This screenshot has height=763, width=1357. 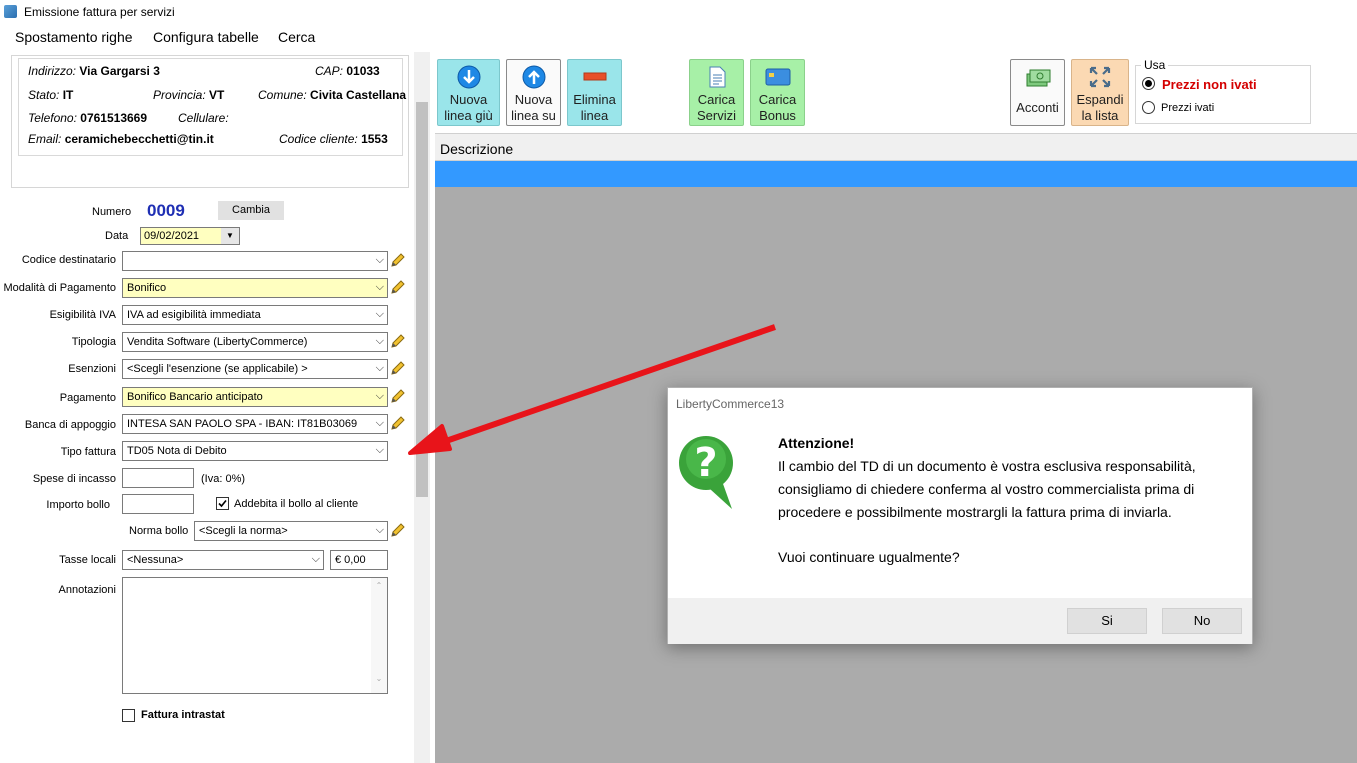 What do you see at coordinates (121, 139) in the screenshot?
I see `email-row: Email: ceramichebecchetti@tin.it` at bounding box center [121, 139].